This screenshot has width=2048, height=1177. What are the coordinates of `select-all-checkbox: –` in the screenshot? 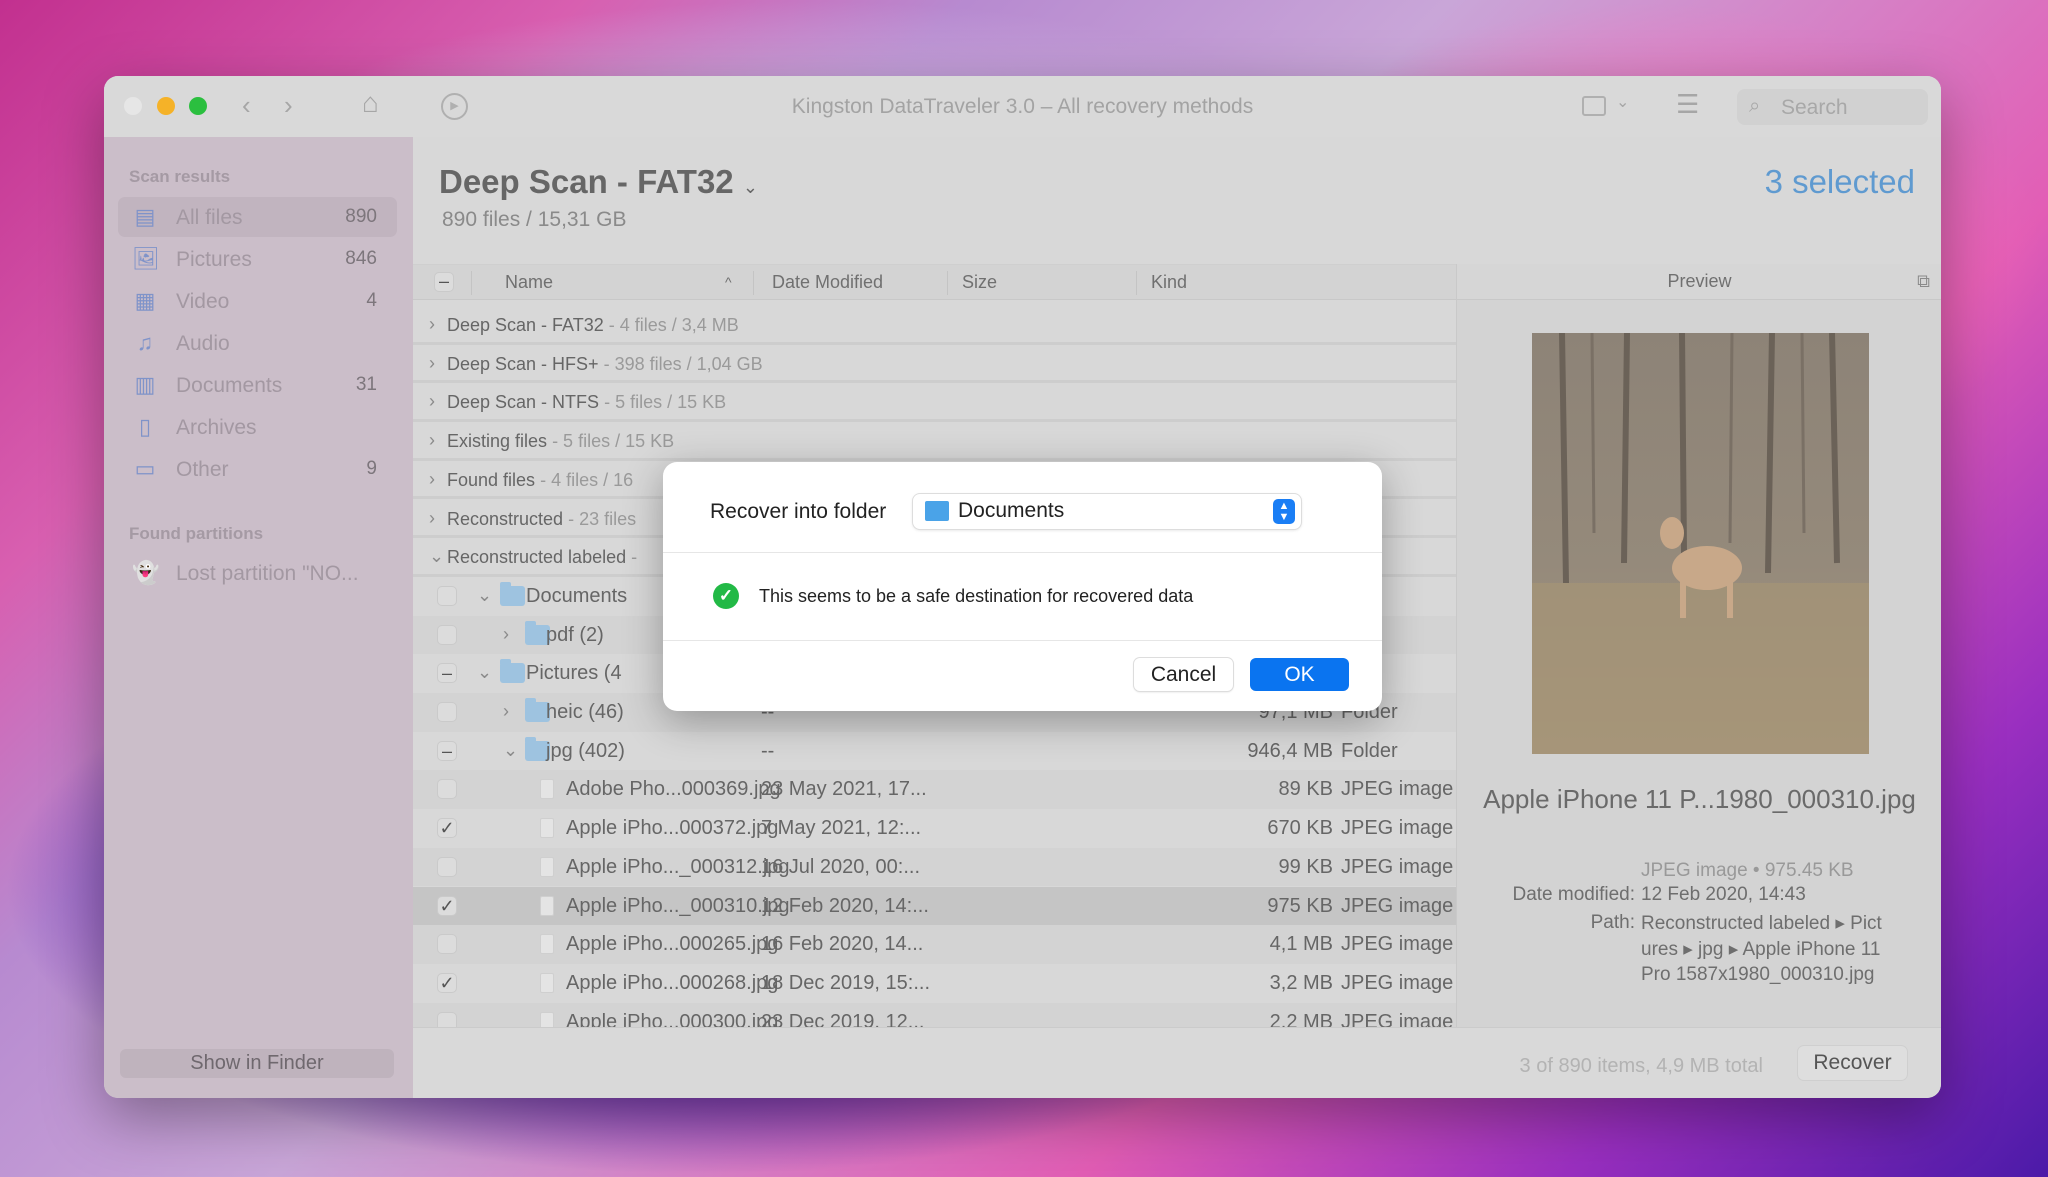 It's located at (444, 282).